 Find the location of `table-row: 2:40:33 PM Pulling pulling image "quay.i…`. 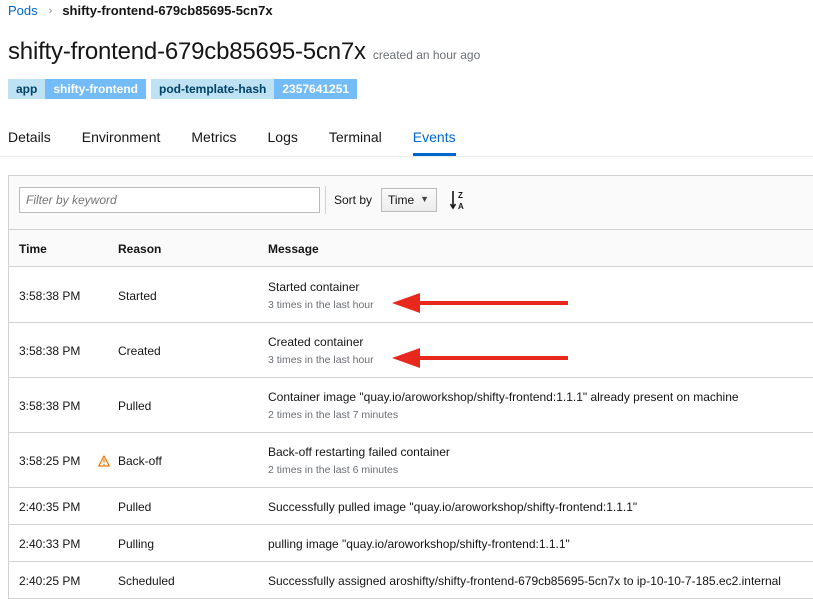

table-row: 2:40:33 PM Pulling pulling image "quay.i… is located at coordinates (411, 543).